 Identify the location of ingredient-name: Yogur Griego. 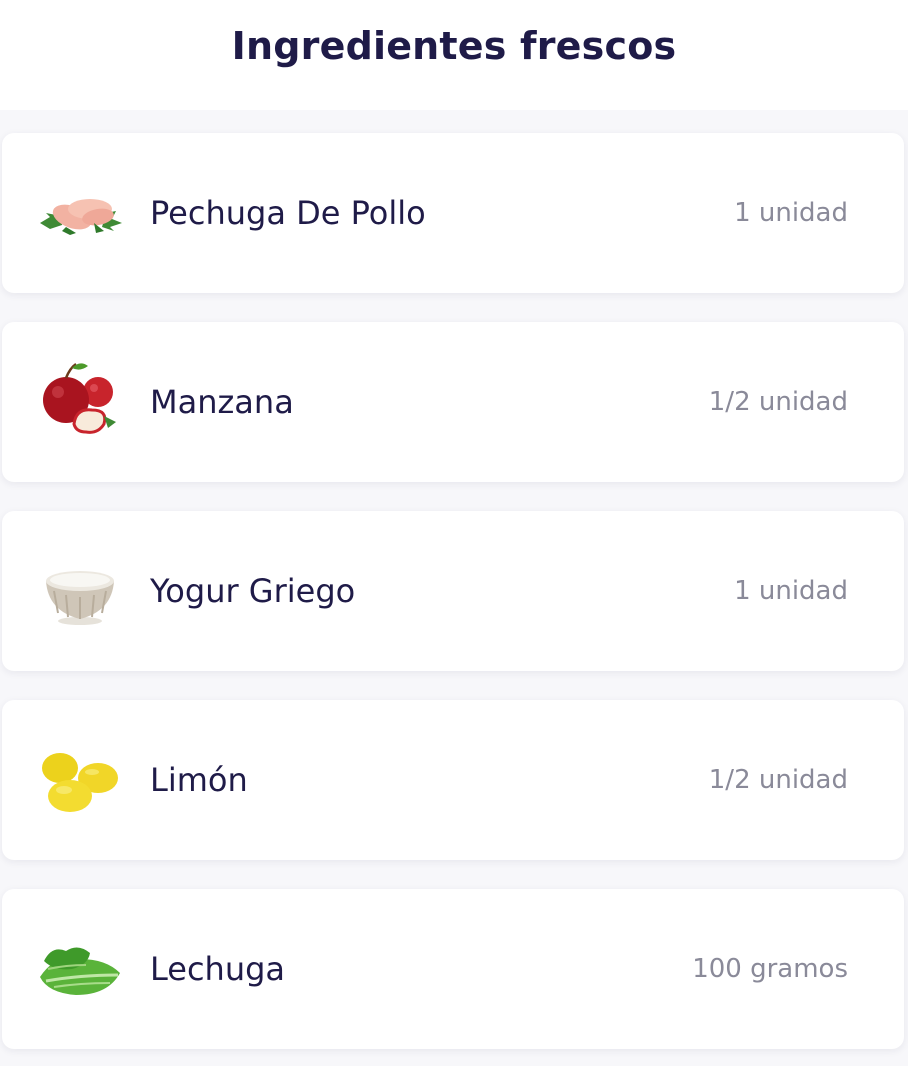
(253, 591).